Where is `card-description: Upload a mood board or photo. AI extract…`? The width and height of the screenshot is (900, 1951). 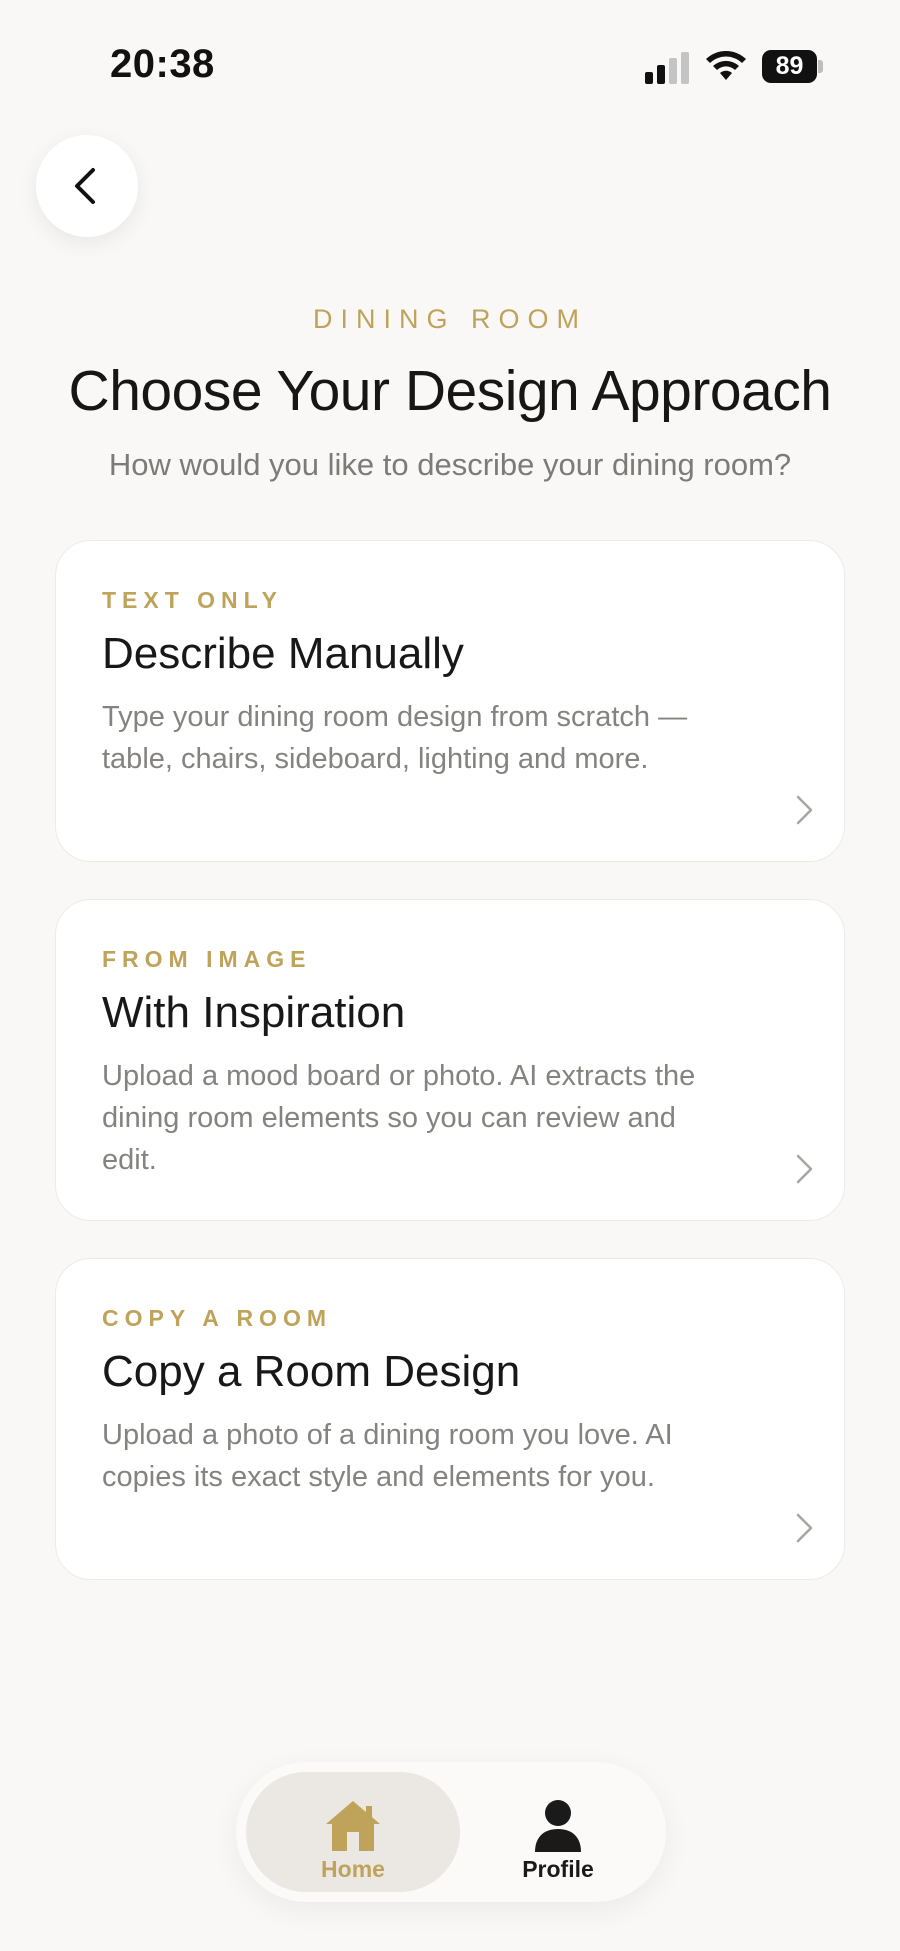
card-description: Upload a mood board or photo. AI extract… is located at coordinates (399, 1118).